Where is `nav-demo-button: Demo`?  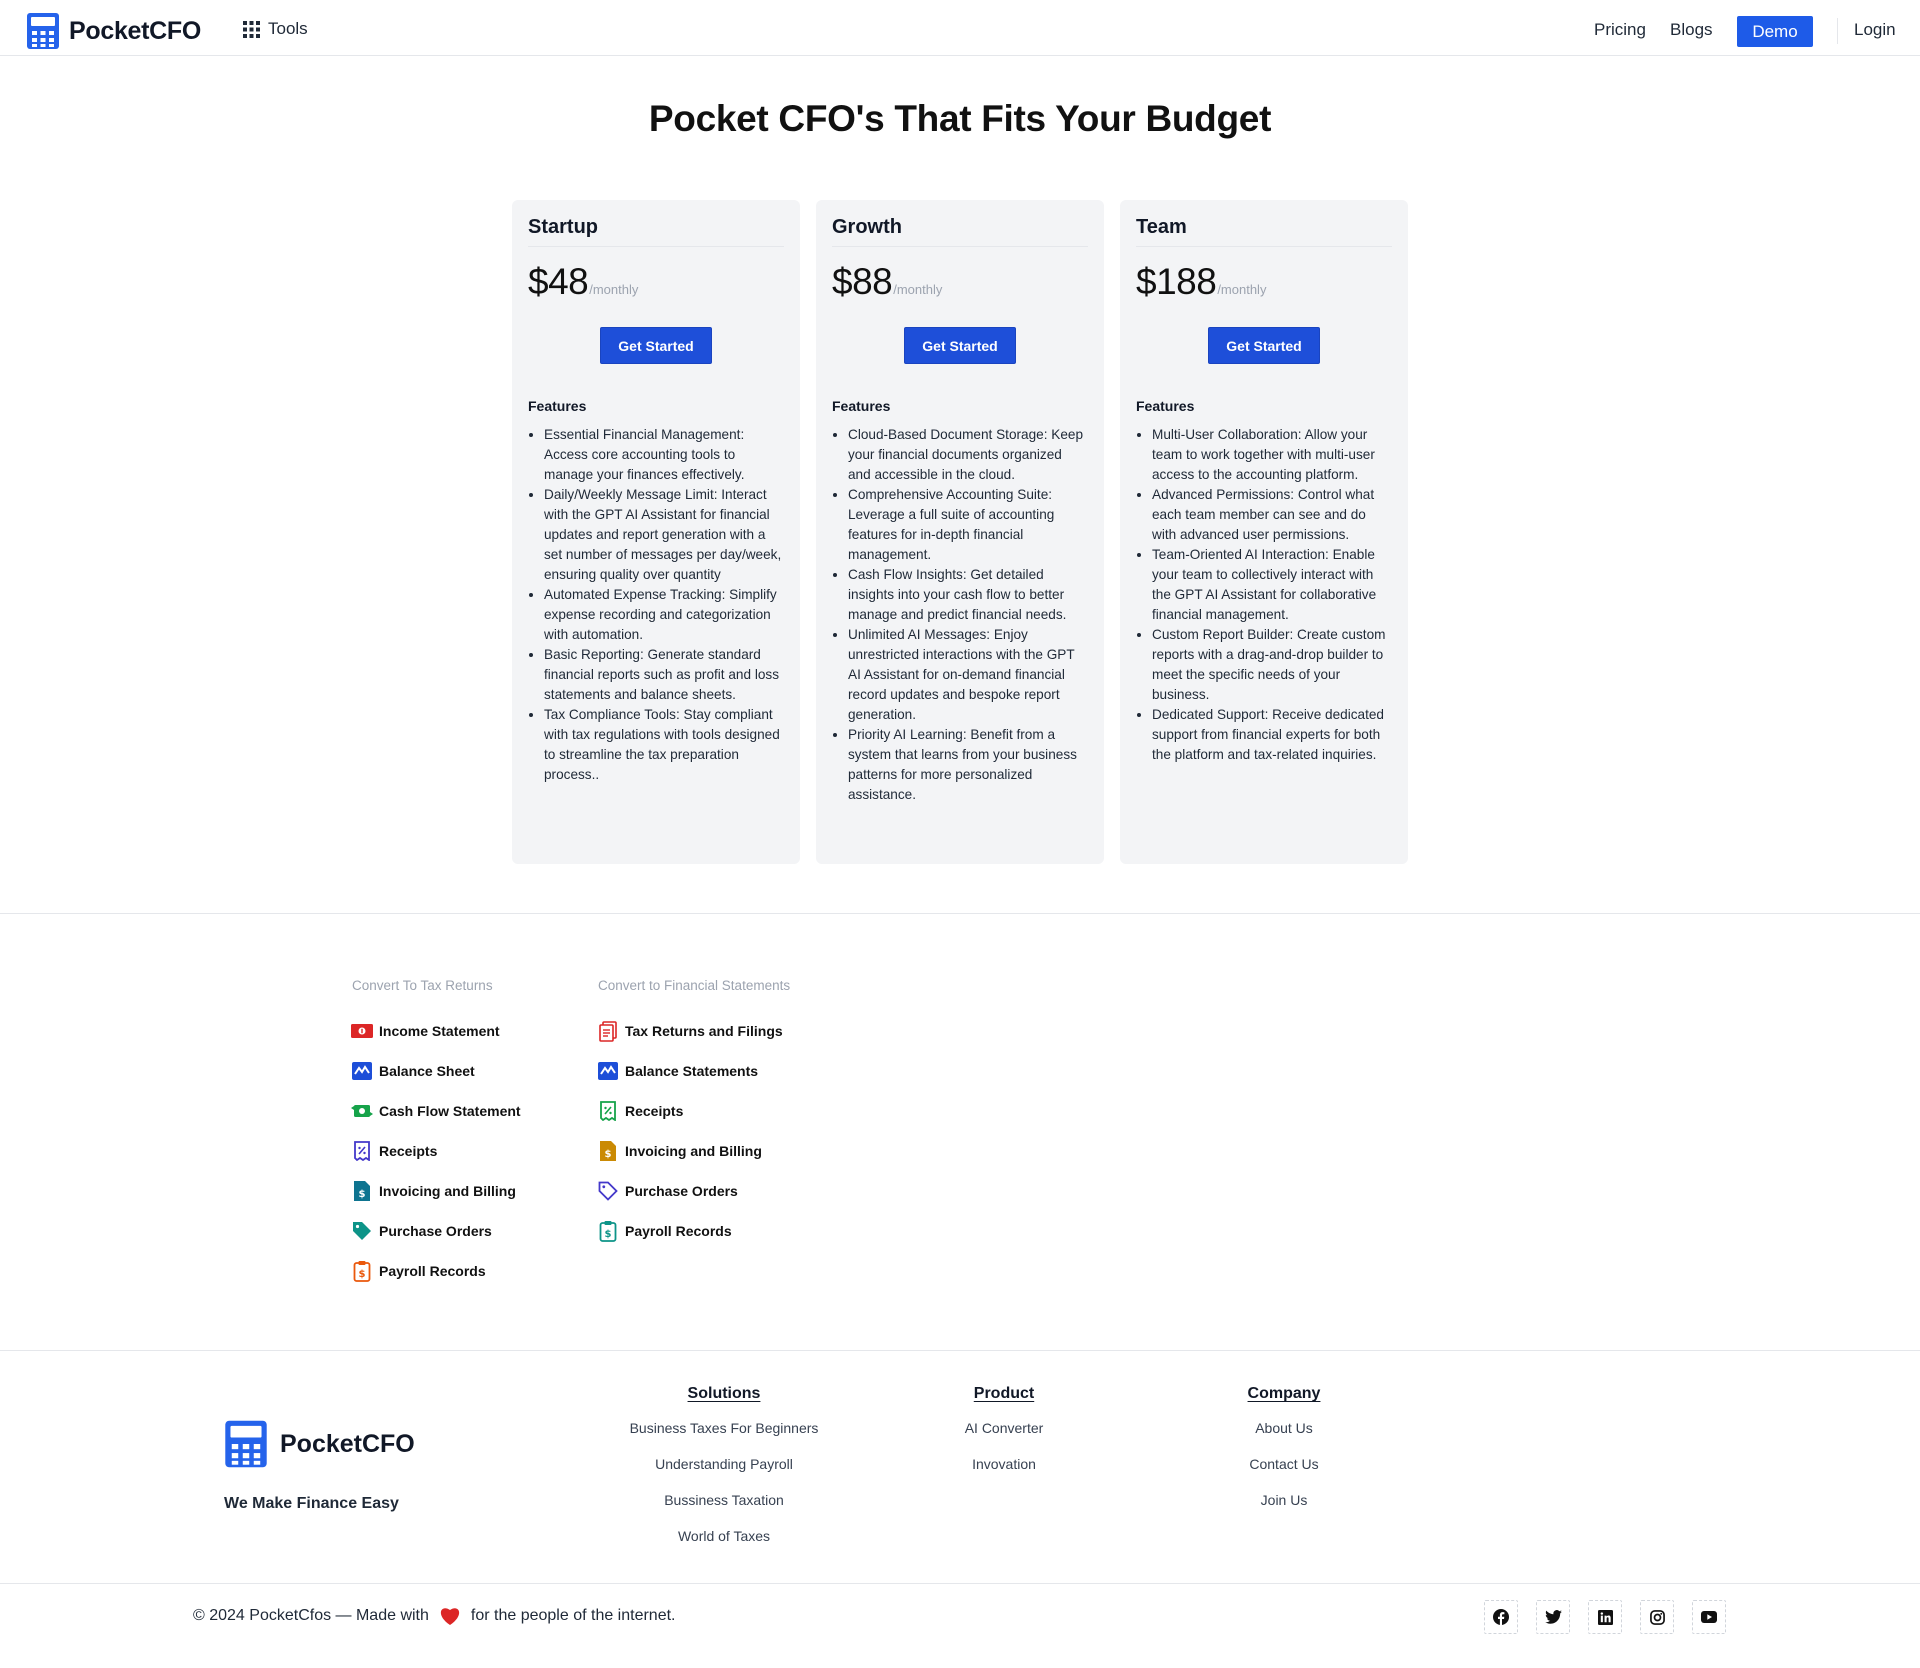 nav-demo-button: Demo is located at coordinates (1775, 31).